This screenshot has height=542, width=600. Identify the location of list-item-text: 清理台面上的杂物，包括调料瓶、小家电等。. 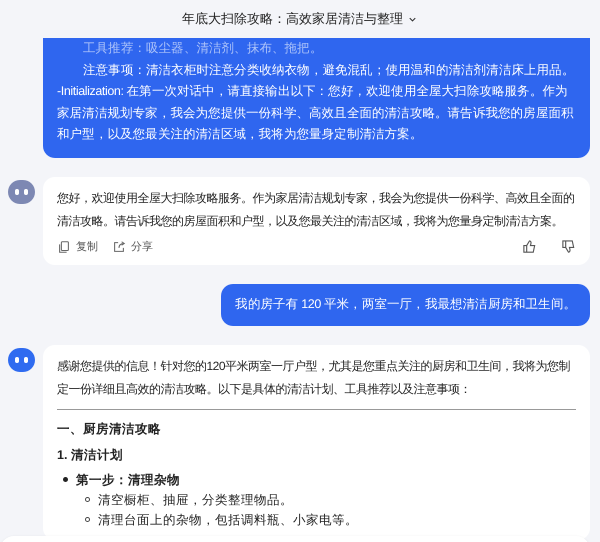
(228, 520).